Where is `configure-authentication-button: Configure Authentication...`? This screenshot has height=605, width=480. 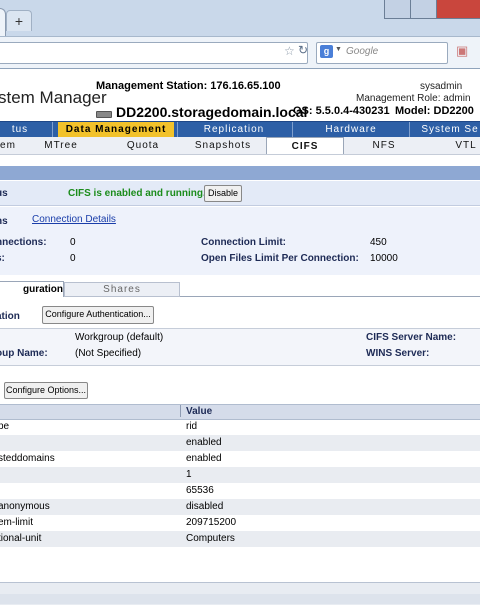
configure-authentication-button: Configure Authentication... is located at coordinates (98, 315).